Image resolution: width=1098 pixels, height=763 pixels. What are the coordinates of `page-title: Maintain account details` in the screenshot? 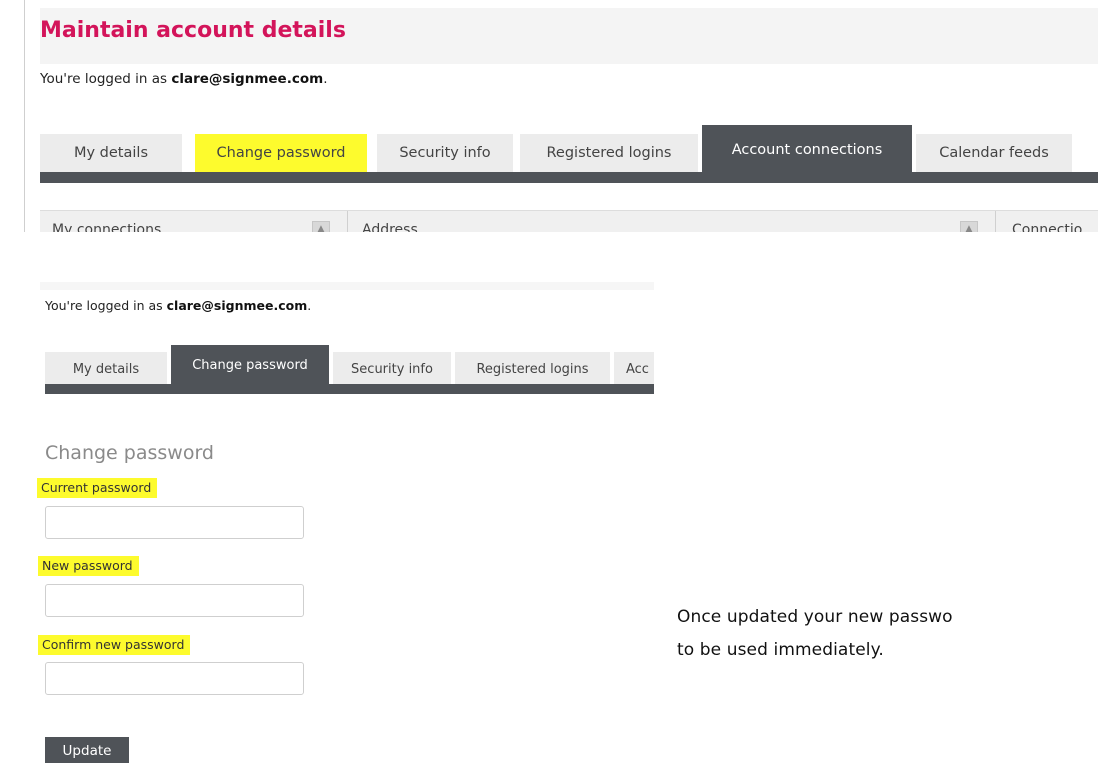 It's located at (193, 30).